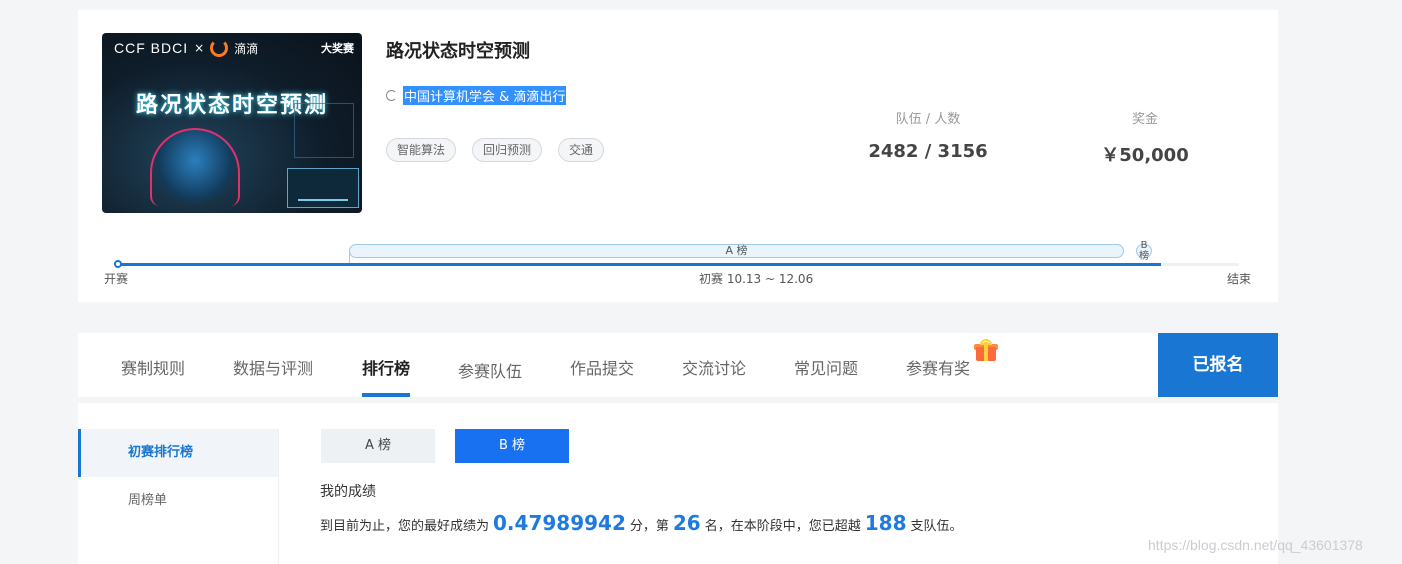 Image resolution: width=1402 pixels, height=564 pixels. I want to click on organizer: 中国计算机学会 & 滴滴出行, so click(476, 95).